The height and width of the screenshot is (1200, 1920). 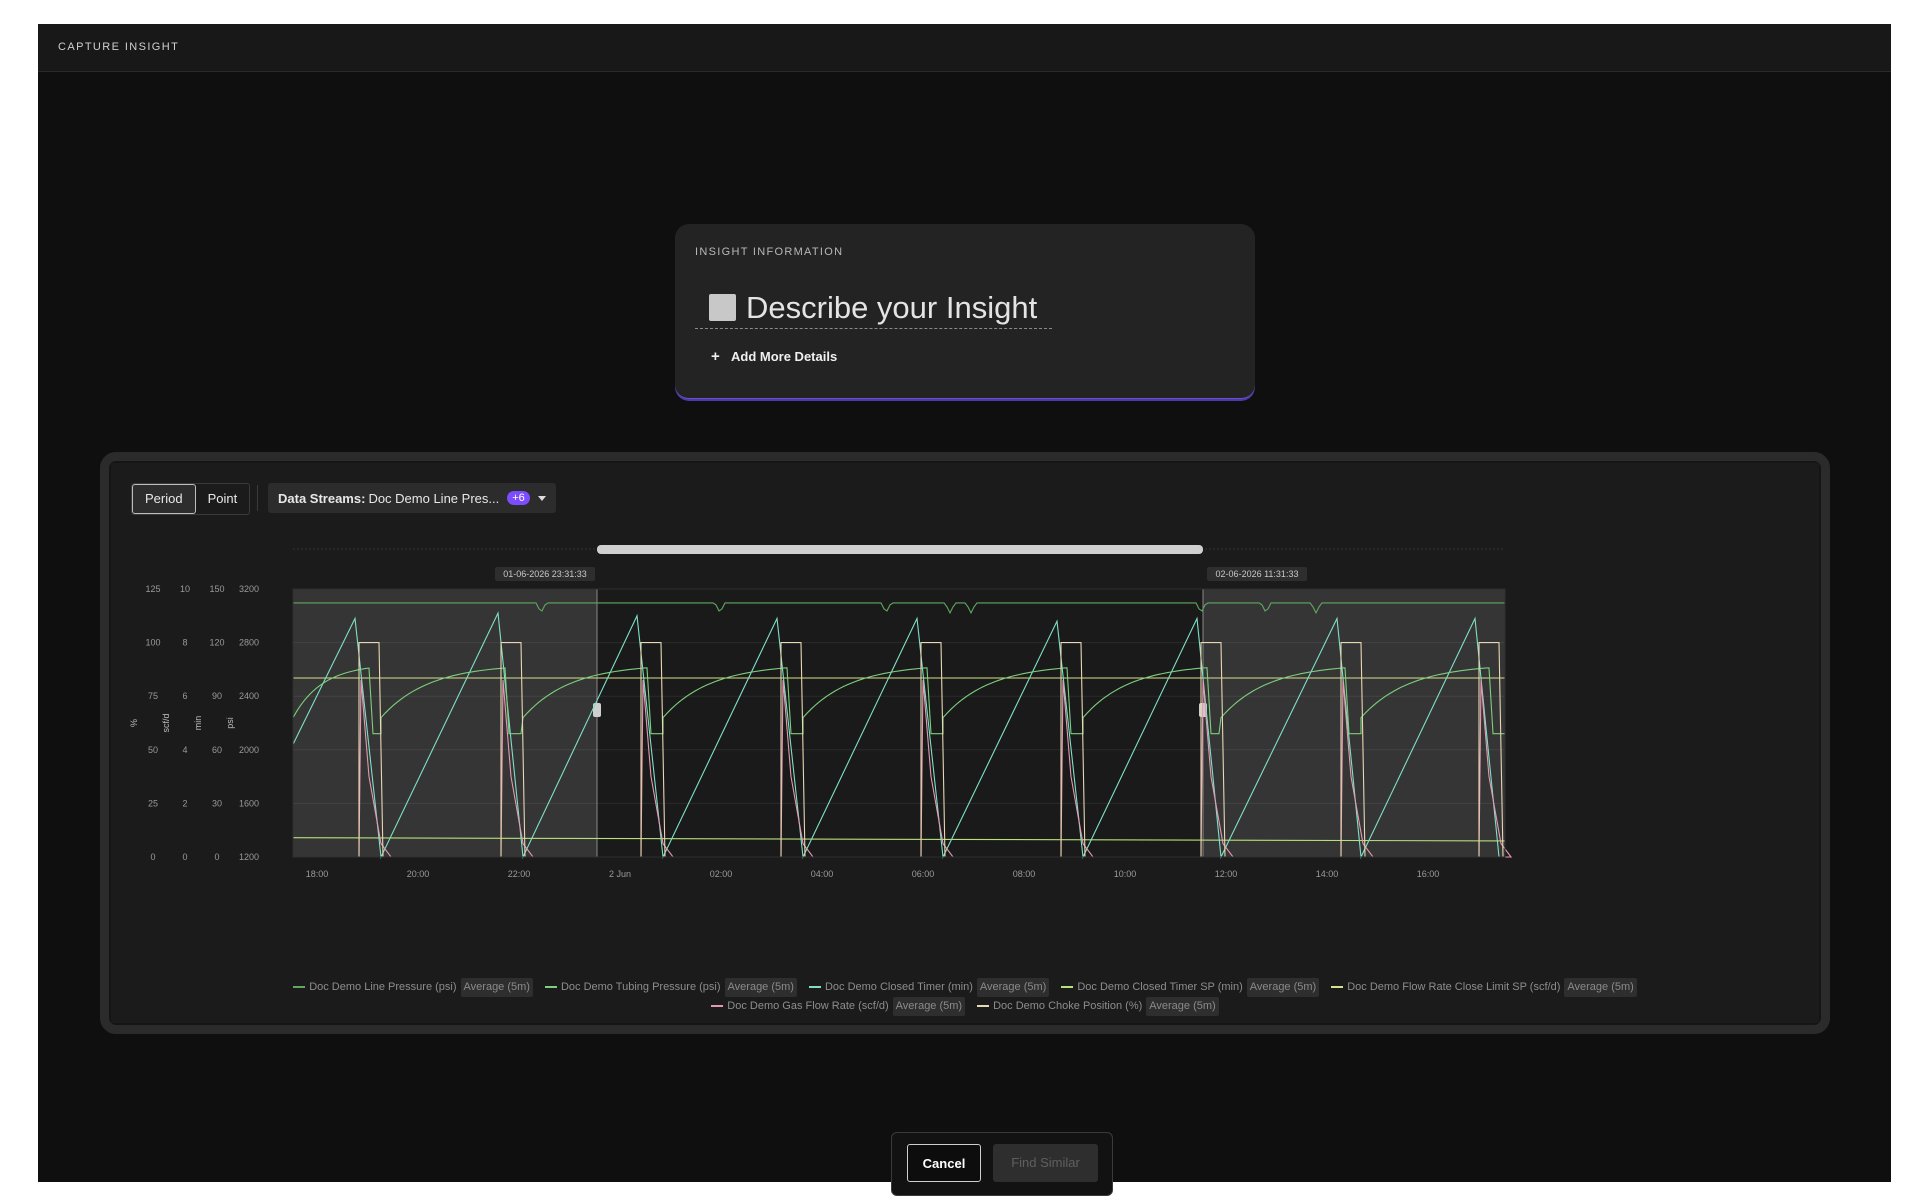 I want to click on y-tick-label: 1200, so click(x=249, y=857).